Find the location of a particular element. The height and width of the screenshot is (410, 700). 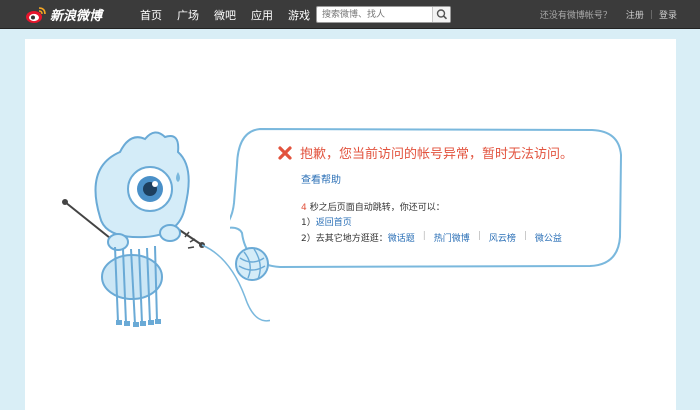

countdown-number: 4 is located at coordinates (304, 208).